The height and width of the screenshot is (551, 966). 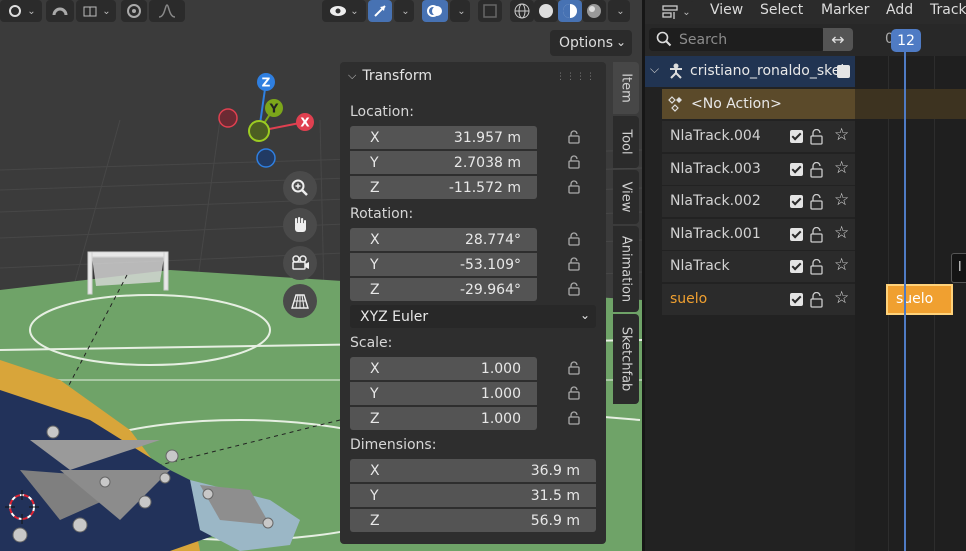 I want to click on rotation-z-field: Z -29.964°, so click(x=443, y=289).